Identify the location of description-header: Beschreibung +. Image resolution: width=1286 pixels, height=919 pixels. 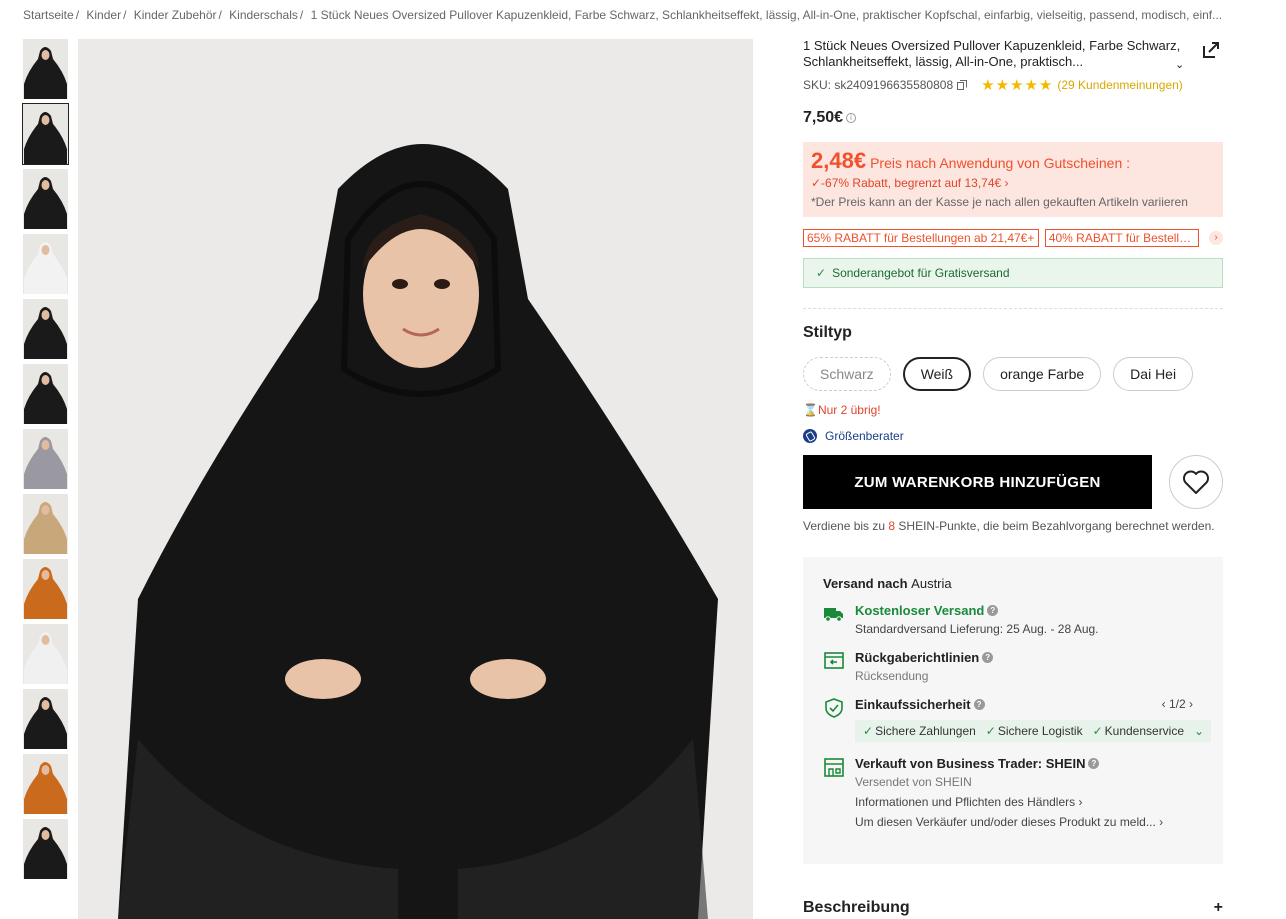
(1013, 908).